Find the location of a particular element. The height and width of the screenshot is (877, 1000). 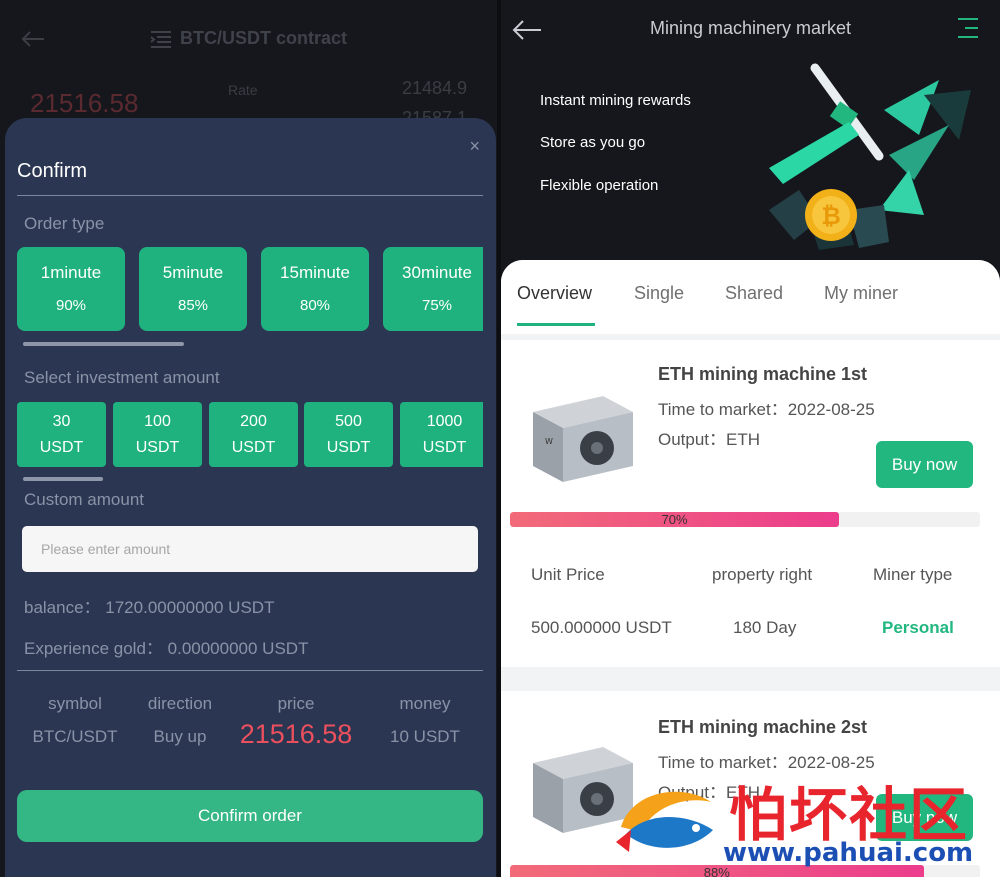

machine-name: ETH mining machine 1st is located at coordinates (763, 374).